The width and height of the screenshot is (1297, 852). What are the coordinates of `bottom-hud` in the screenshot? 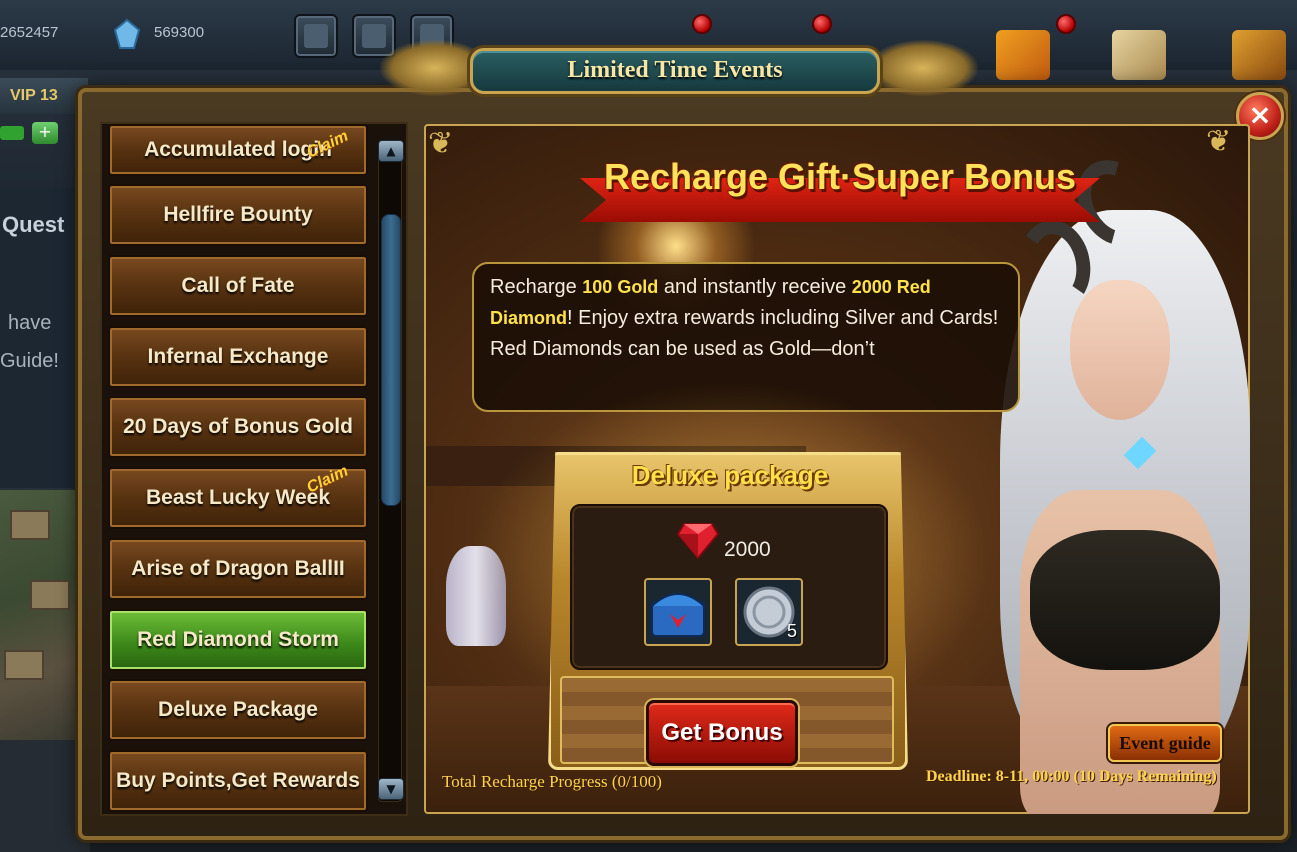 It's located at (45, 796).